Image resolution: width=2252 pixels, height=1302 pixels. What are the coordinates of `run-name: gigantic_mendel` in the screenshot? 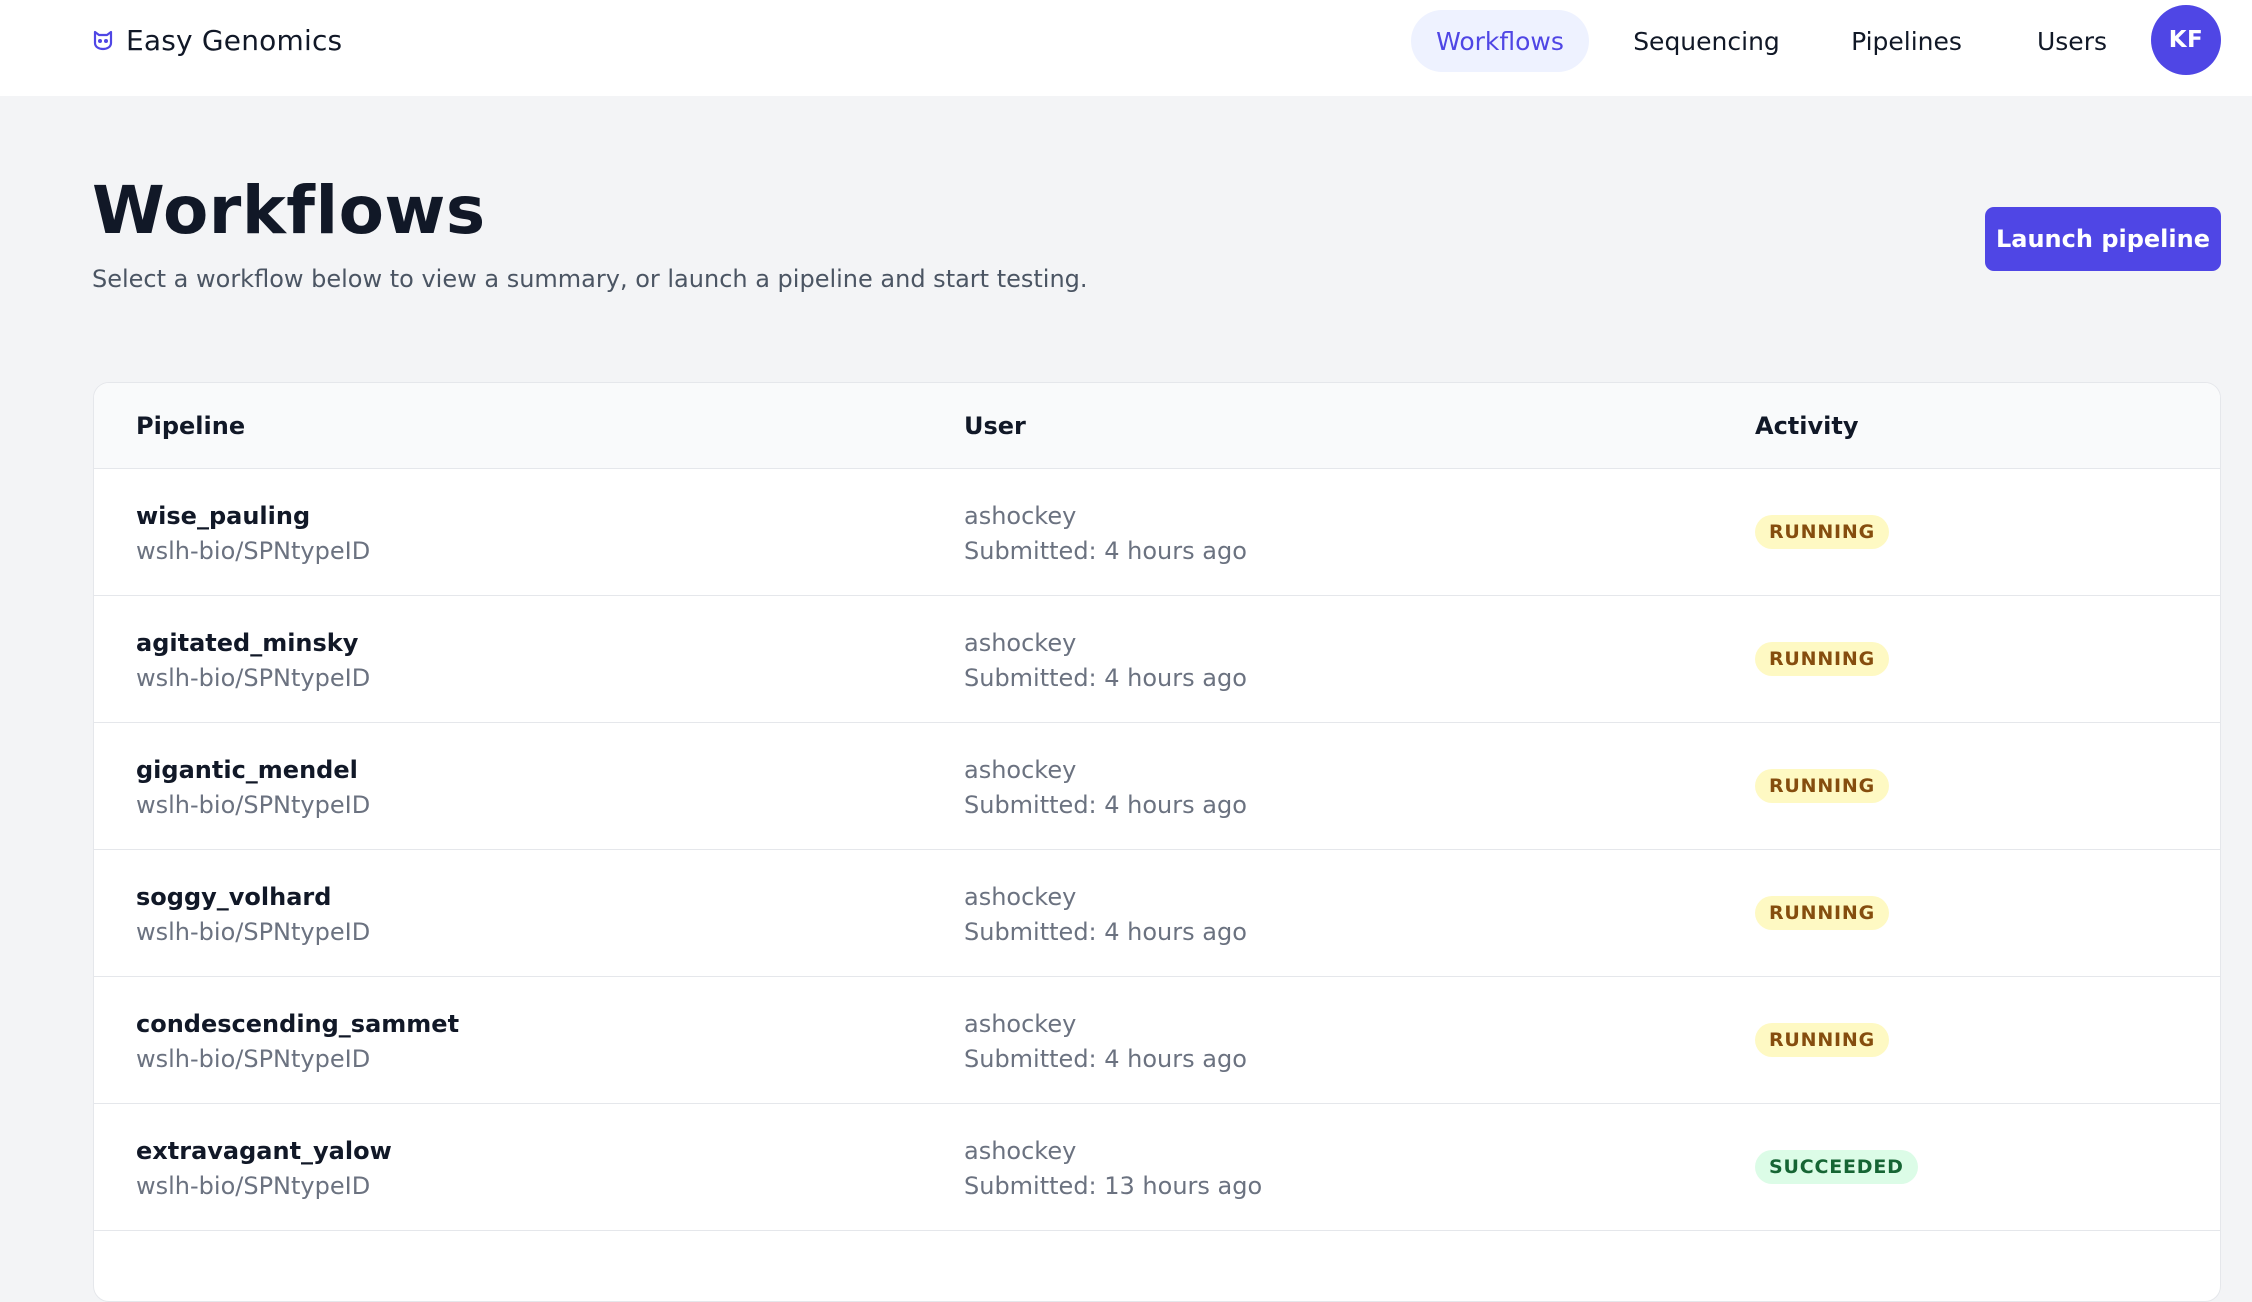 It's located at (247, 770).